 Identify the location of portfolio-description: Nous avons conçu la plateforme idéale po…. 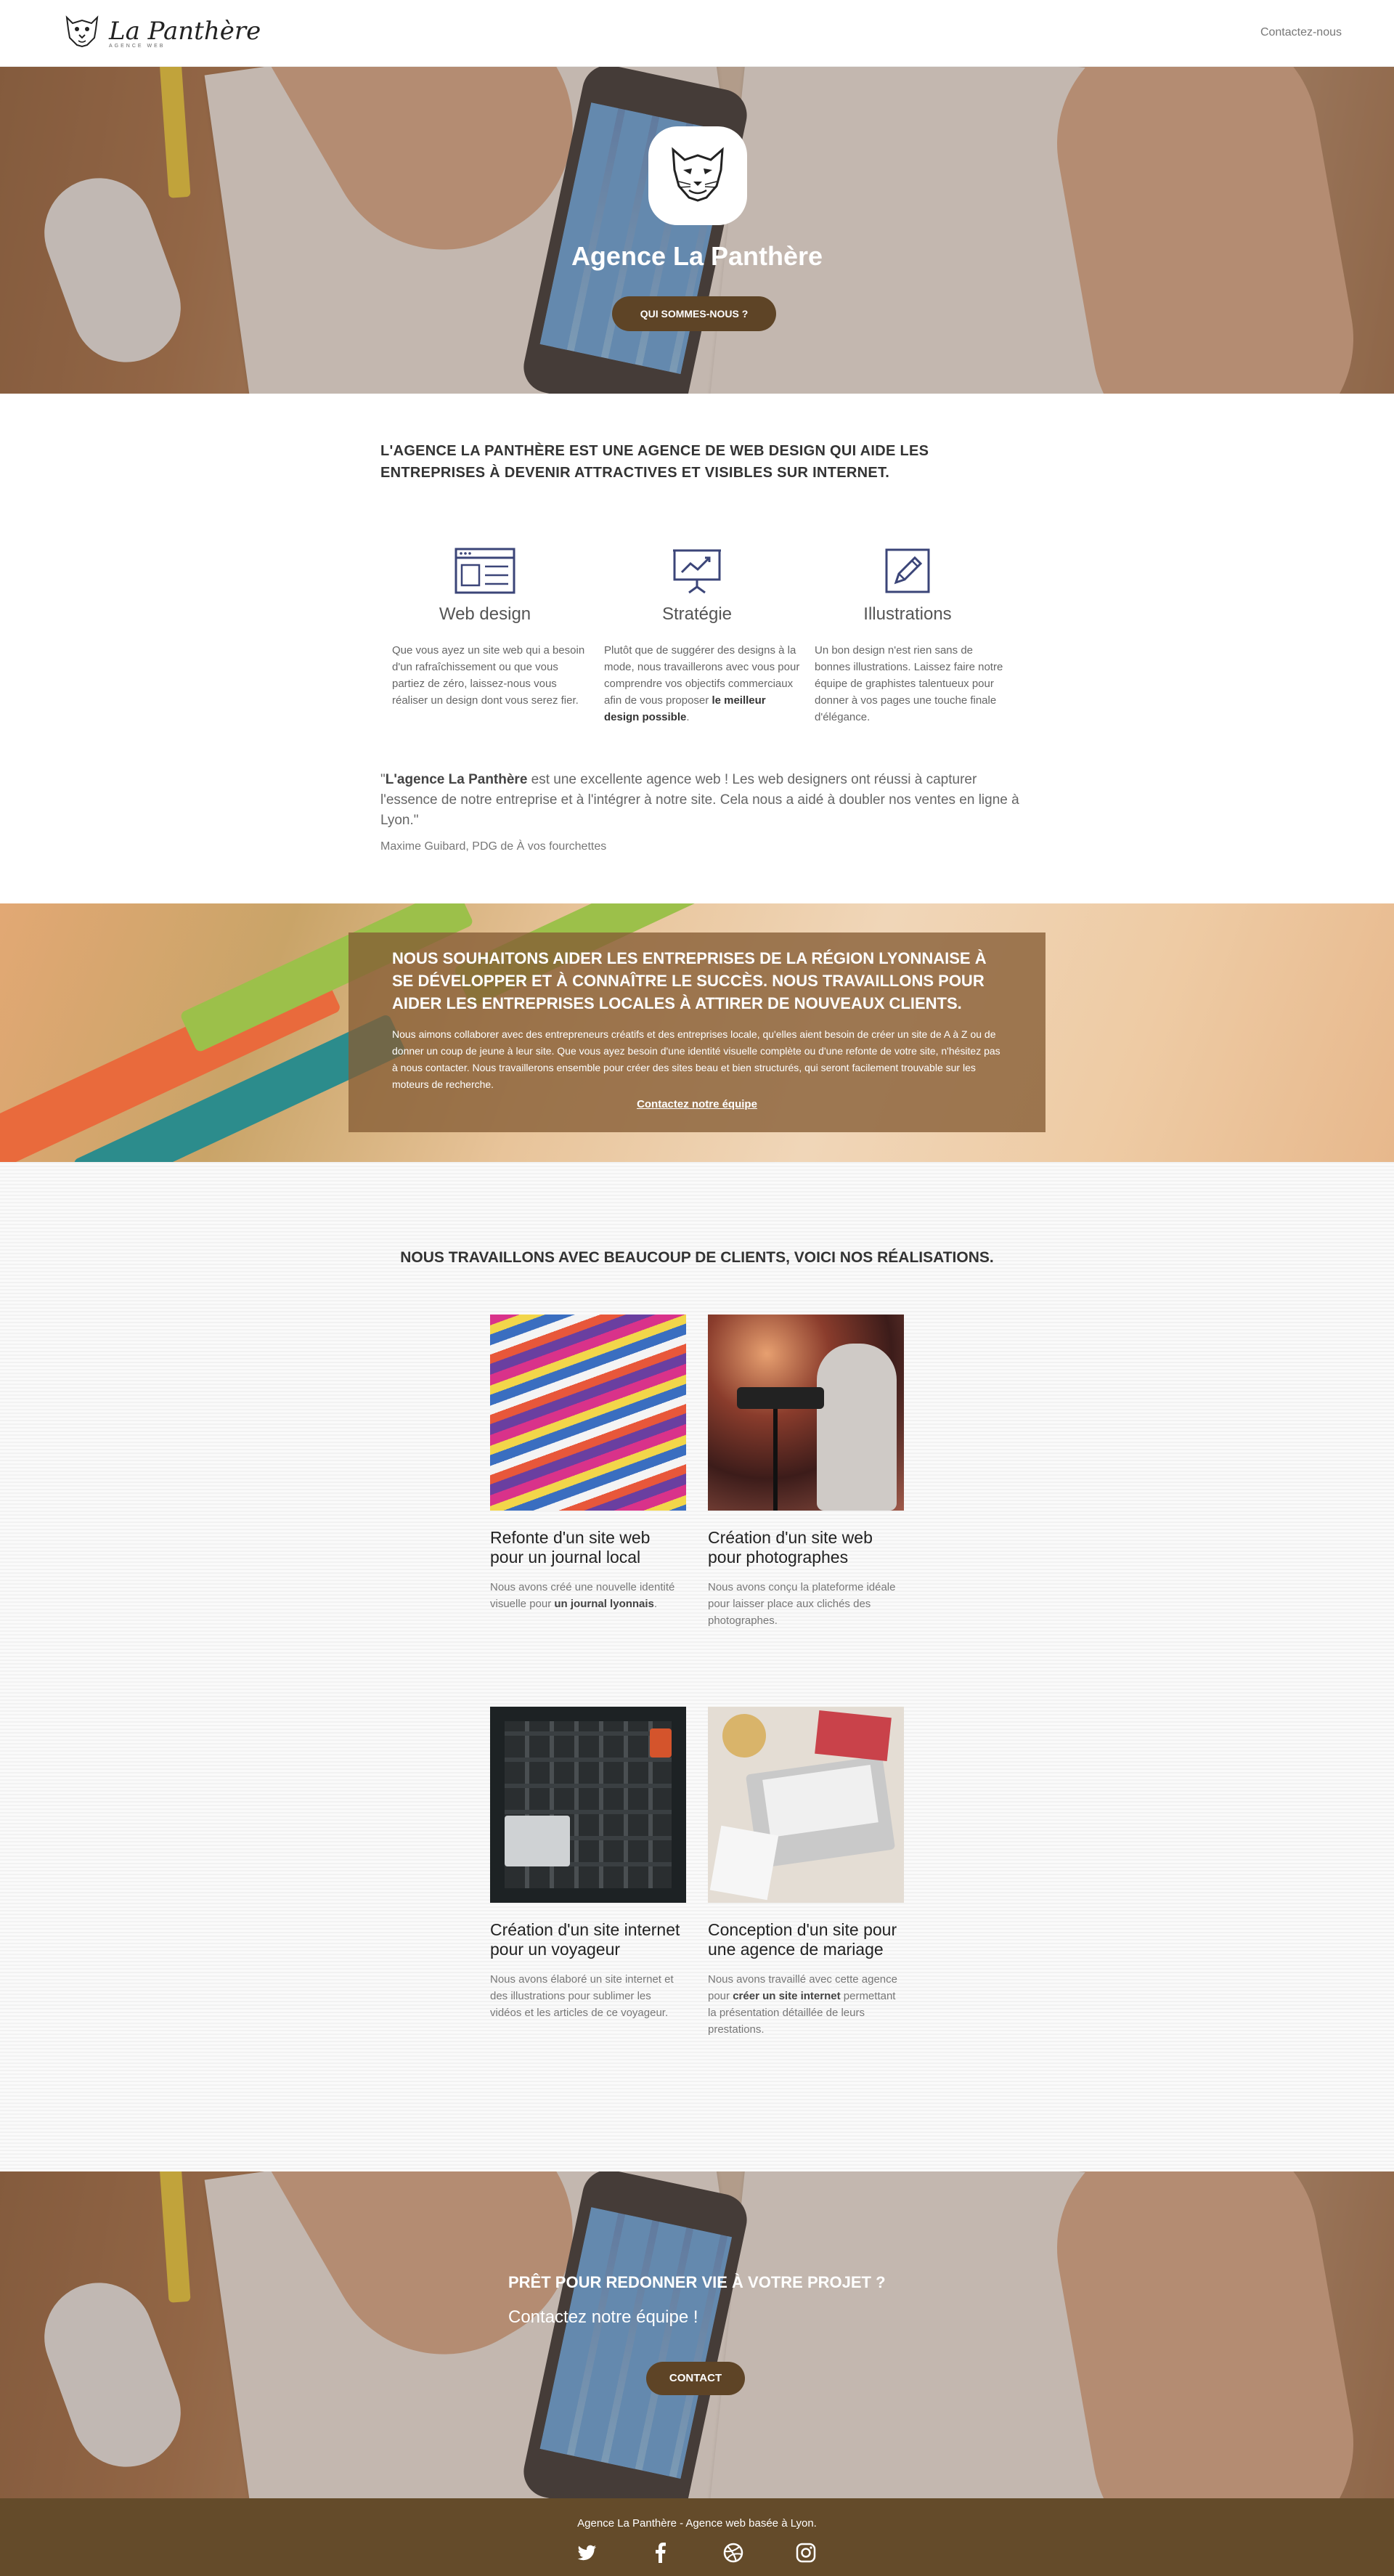
(802, 1604).